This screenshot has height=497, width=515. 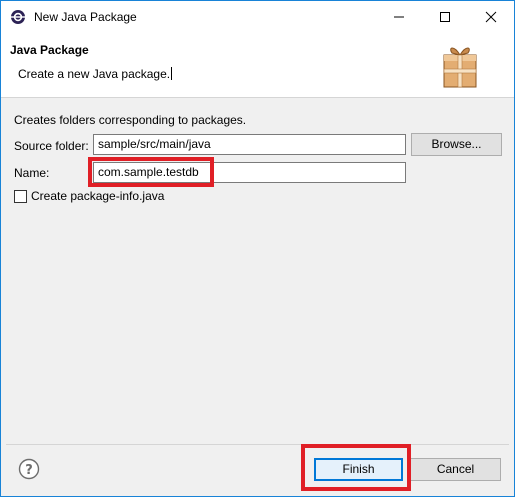 I want to click on wizard-description: Create a new Java package., so click(x=95, y=74).